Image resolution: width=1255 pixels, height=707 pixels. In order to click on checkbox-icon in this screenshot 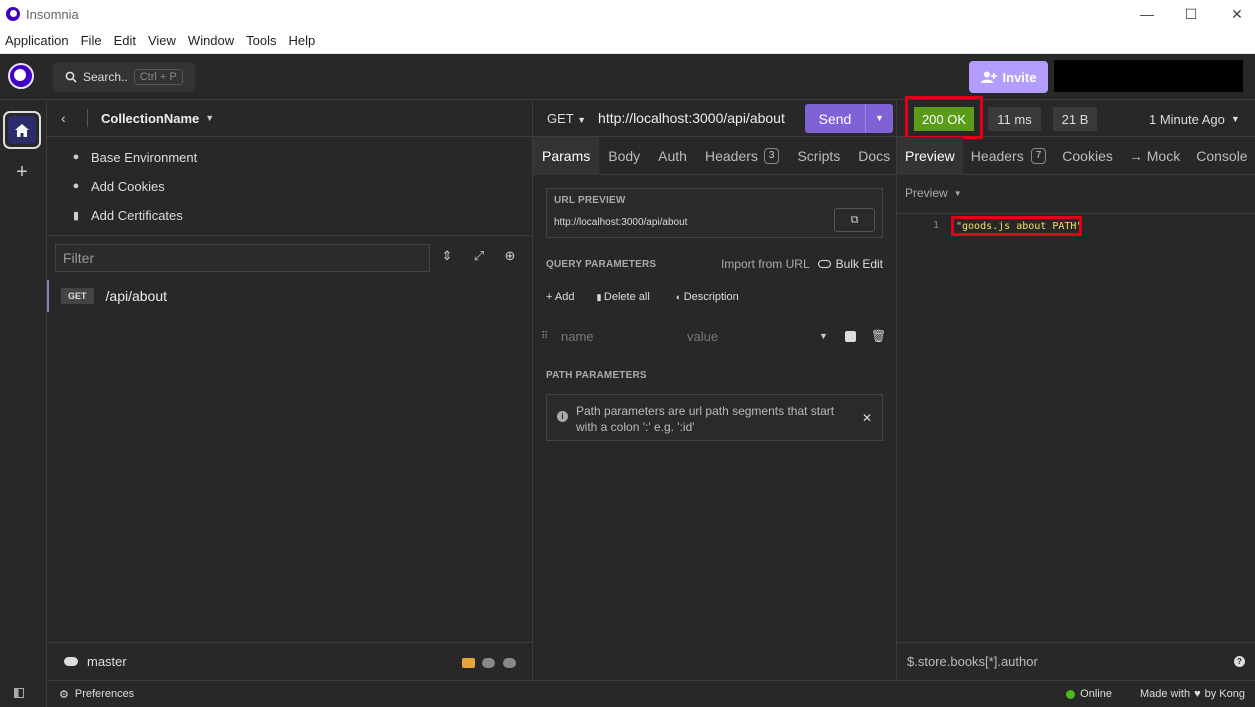, I will do `click(850, 336)`.